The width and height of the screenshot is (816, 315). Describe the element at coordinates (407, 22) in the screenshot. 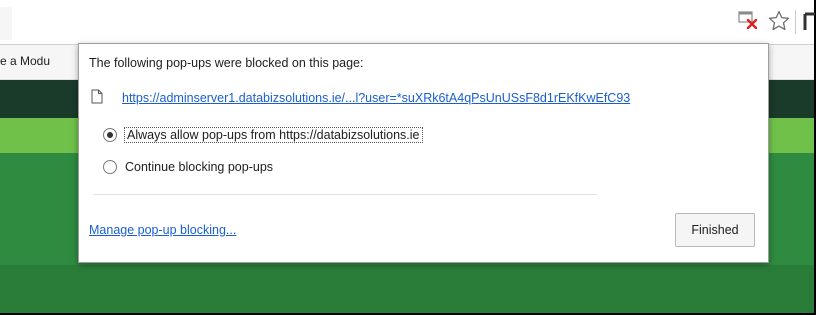

I see `address-bar-area` at that location.